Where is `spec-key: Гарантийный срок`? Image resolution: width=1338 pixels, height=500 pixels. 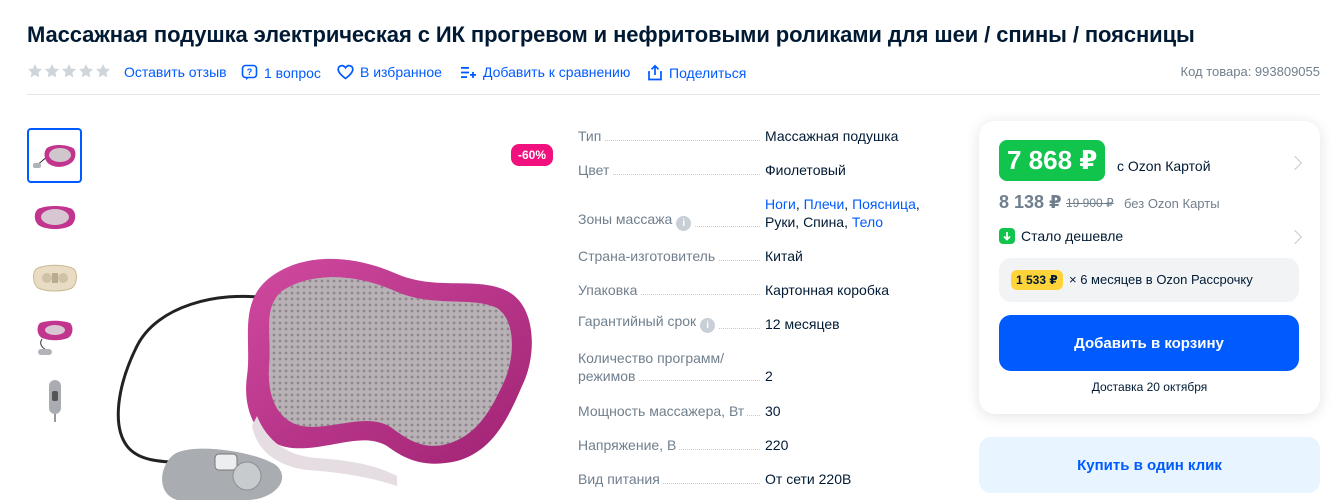
spec-key: Гарантийный срок is located at coordinates (637, 321).